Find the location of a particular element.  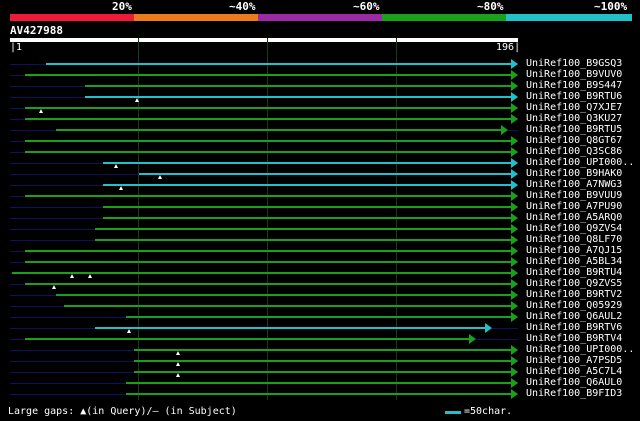

hit-label: UniRef100_Q7XJE7 is located at coordinates (574, 107).